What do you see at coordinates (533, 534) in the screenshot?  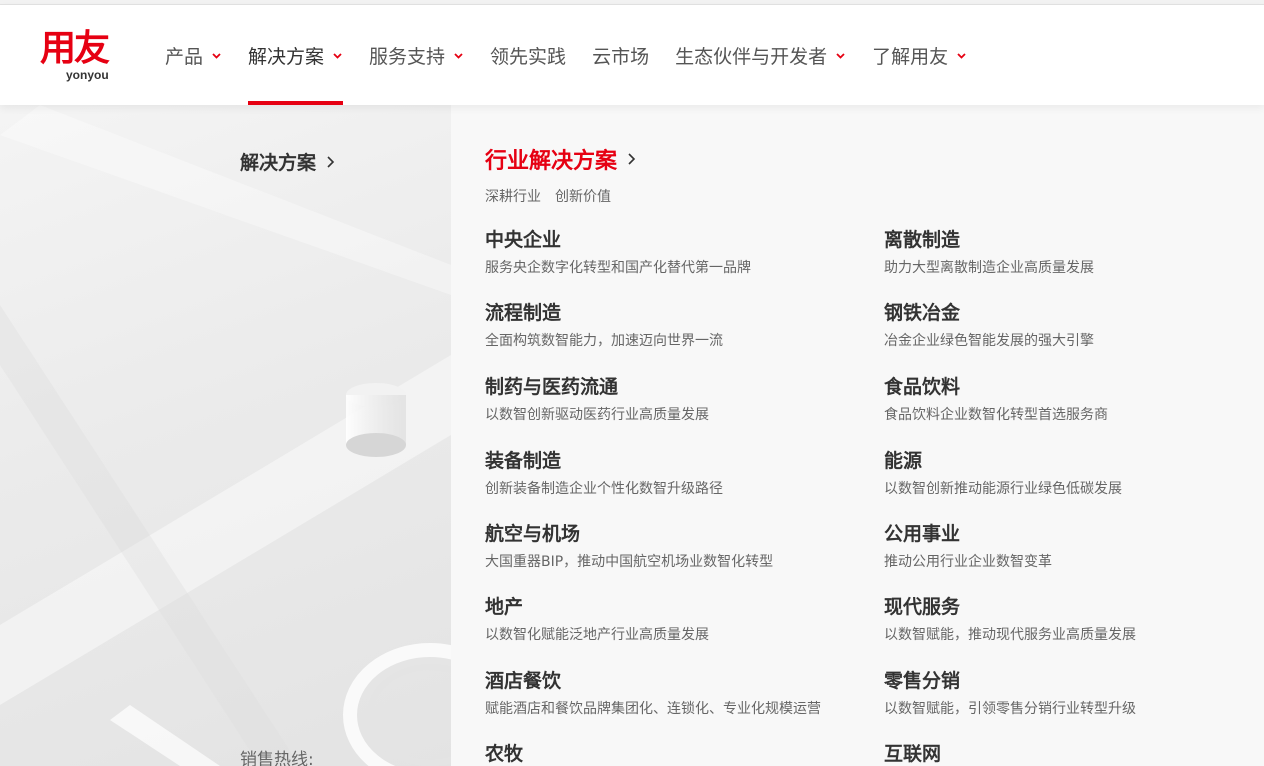 I see `industry-name: 航空与机场` at bounding box center [533, 534].